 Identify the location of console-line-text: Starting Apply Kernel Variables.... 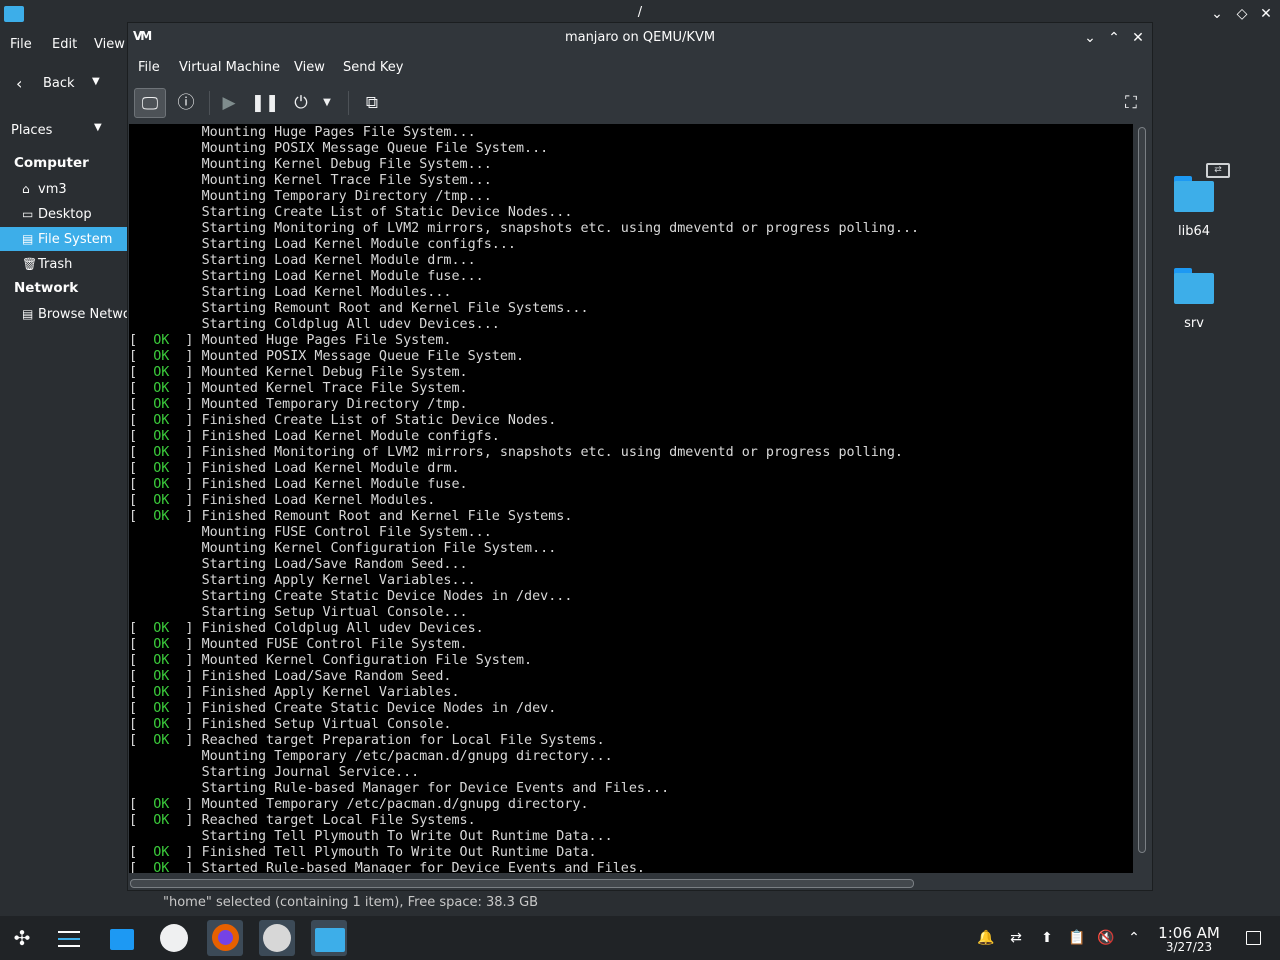
(338, 580).